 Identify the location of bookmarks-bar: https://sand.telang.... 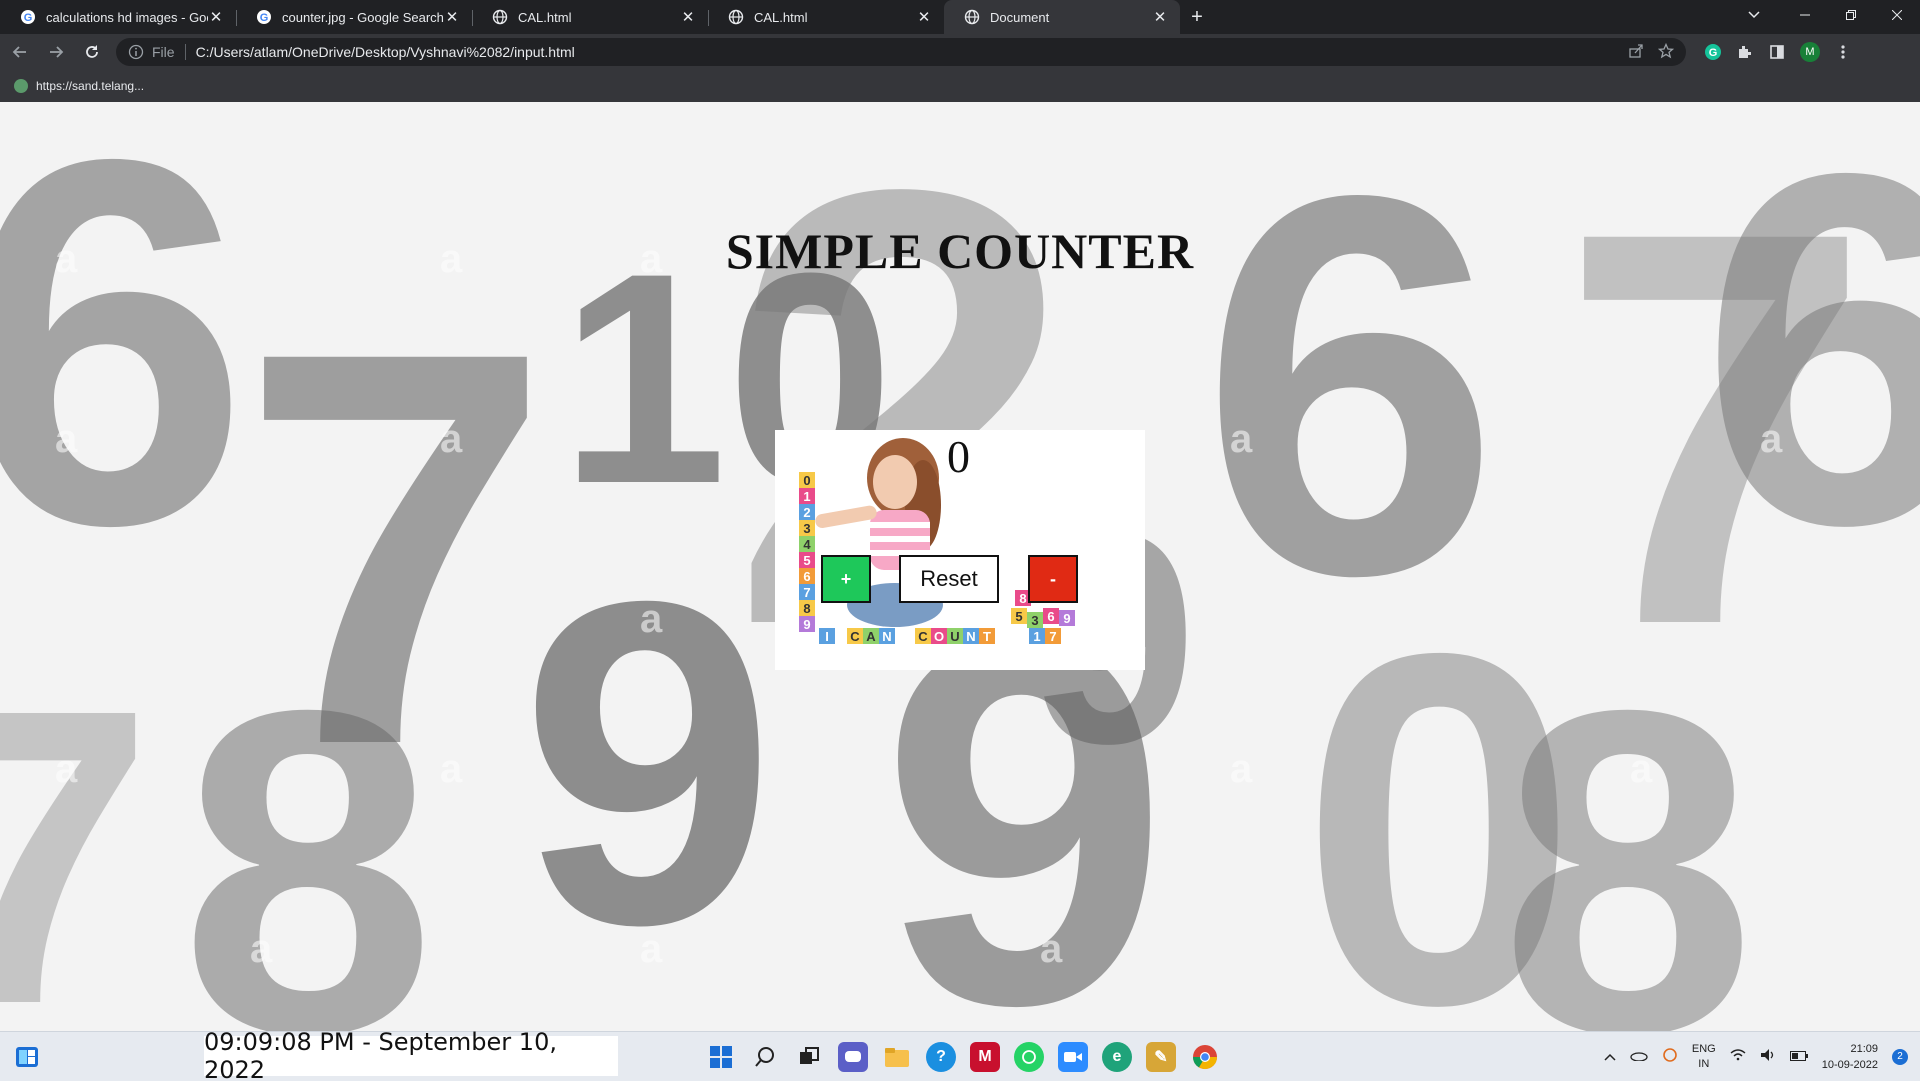
(960, 86).